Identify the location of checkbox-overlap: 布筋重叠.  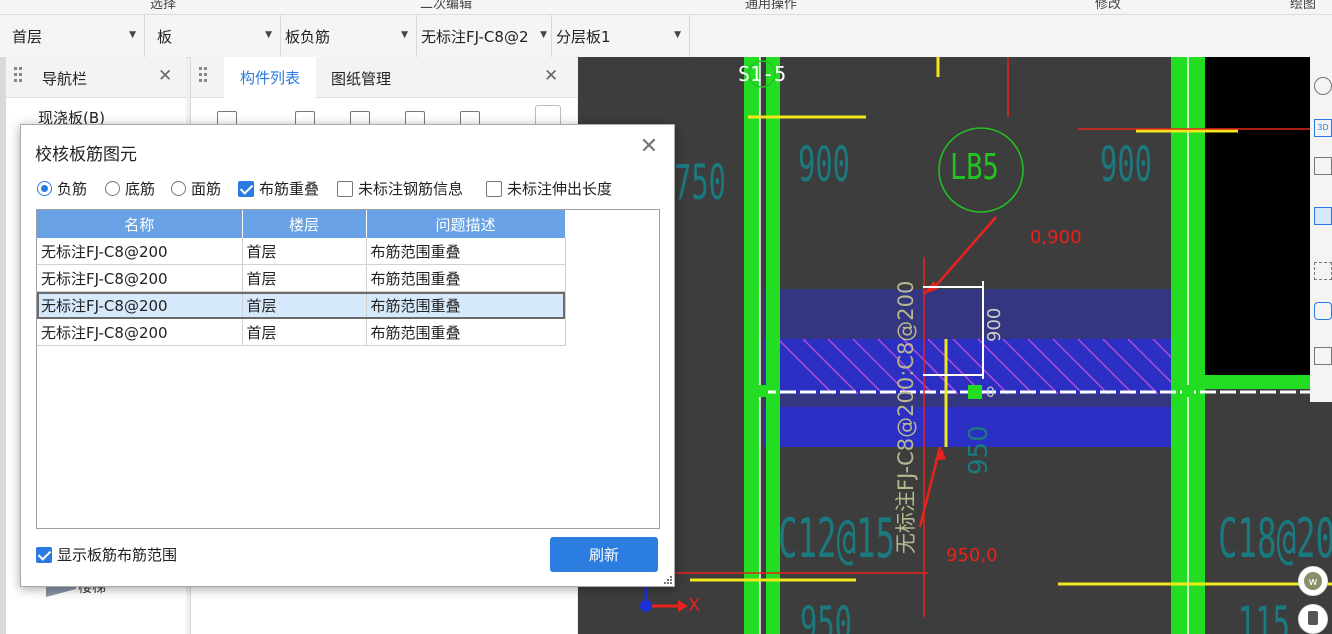
(278, 188).